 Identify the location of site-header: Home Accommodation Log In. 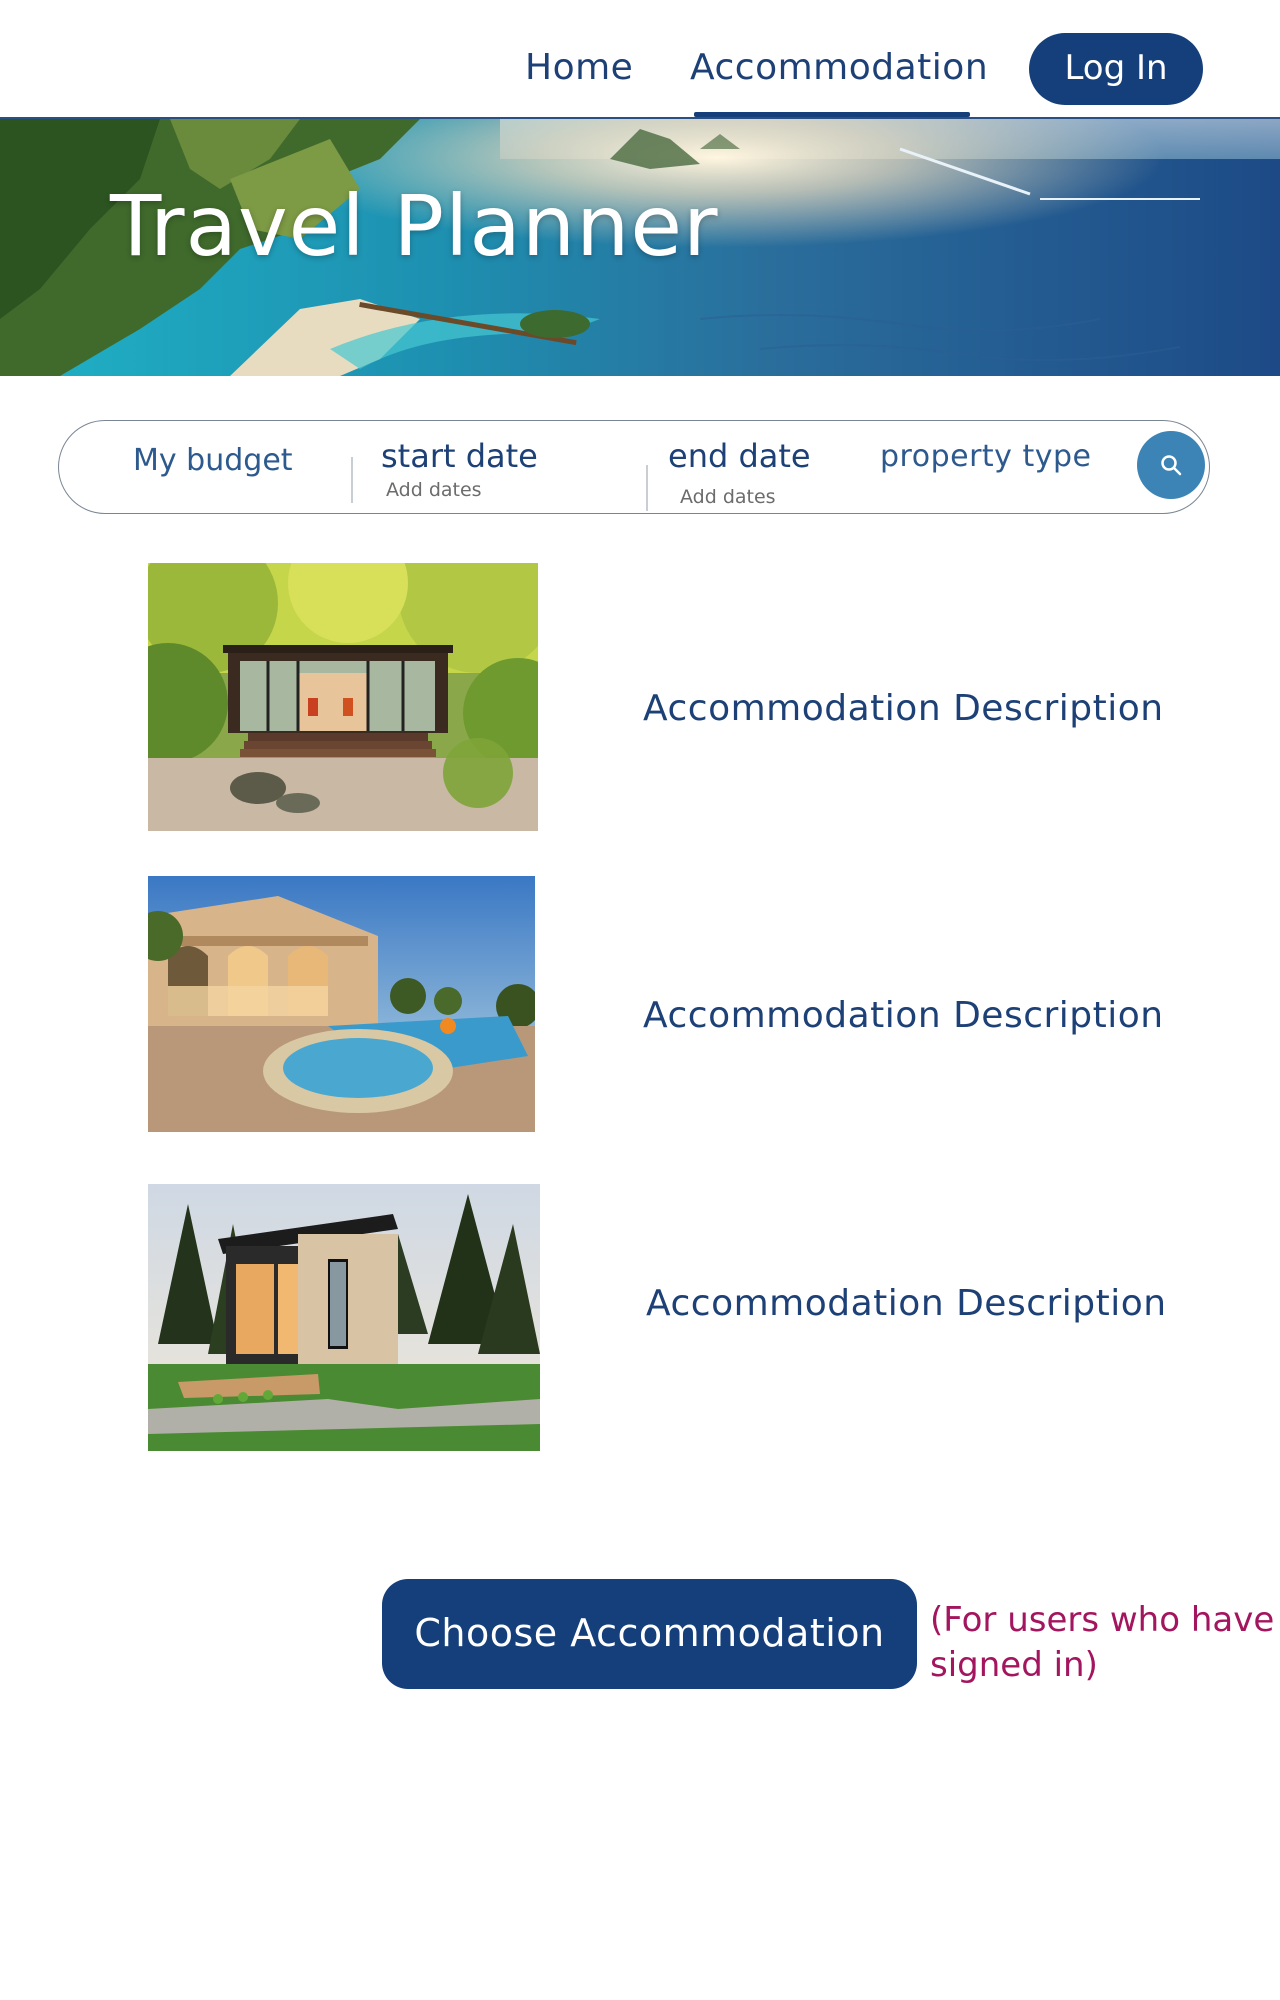
(640, 59).